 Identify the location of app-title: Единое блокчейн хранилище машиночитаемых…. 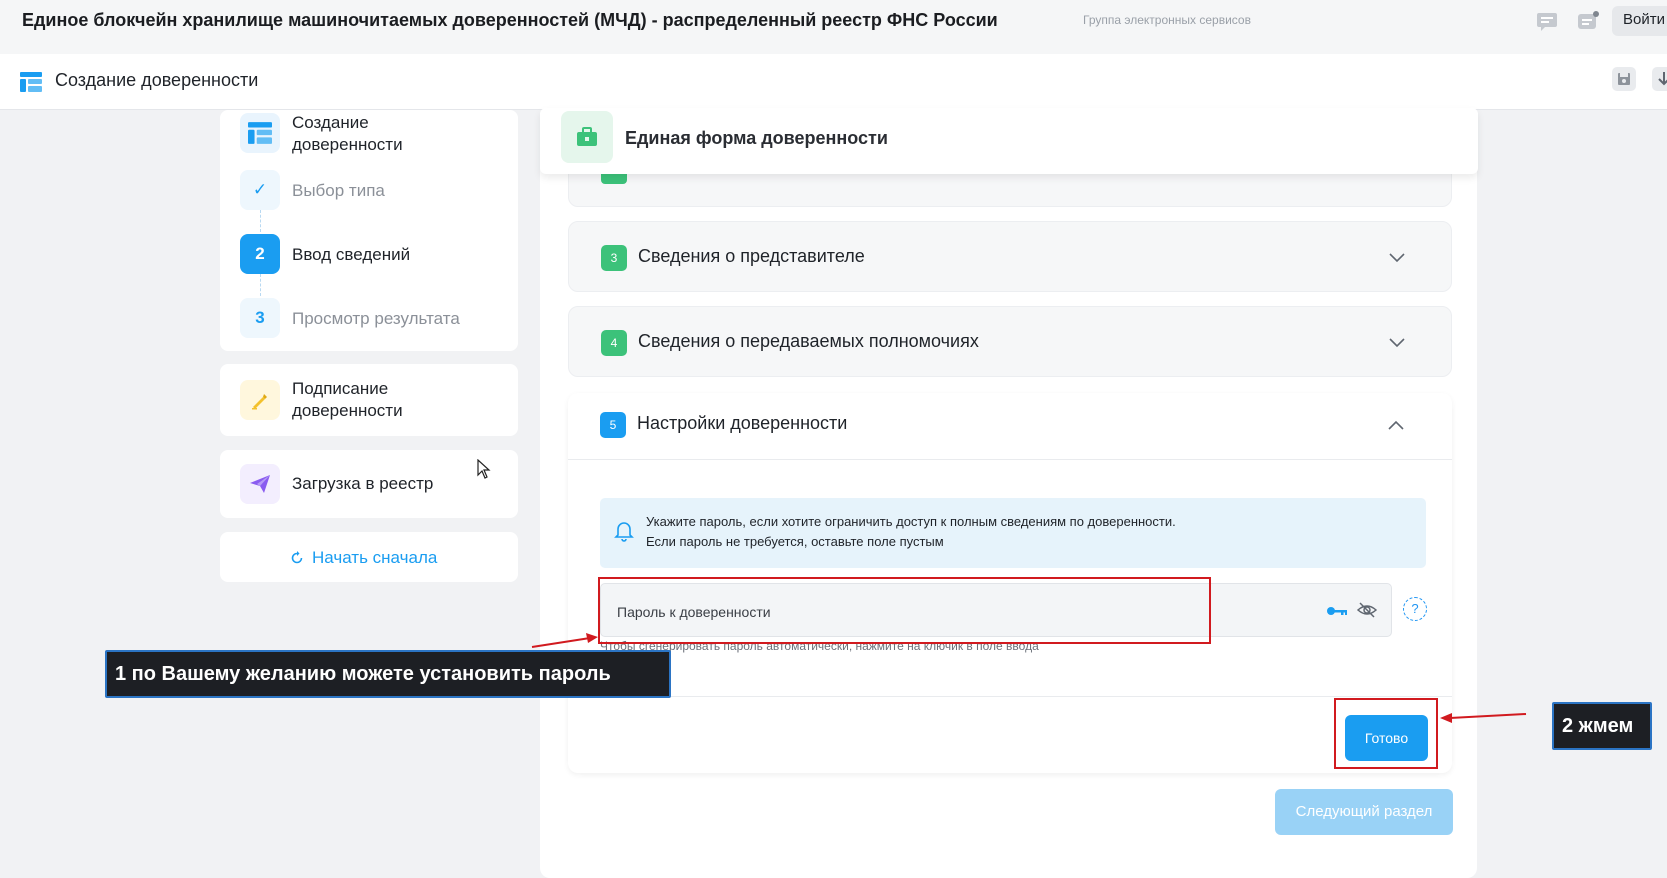
(510, 20).